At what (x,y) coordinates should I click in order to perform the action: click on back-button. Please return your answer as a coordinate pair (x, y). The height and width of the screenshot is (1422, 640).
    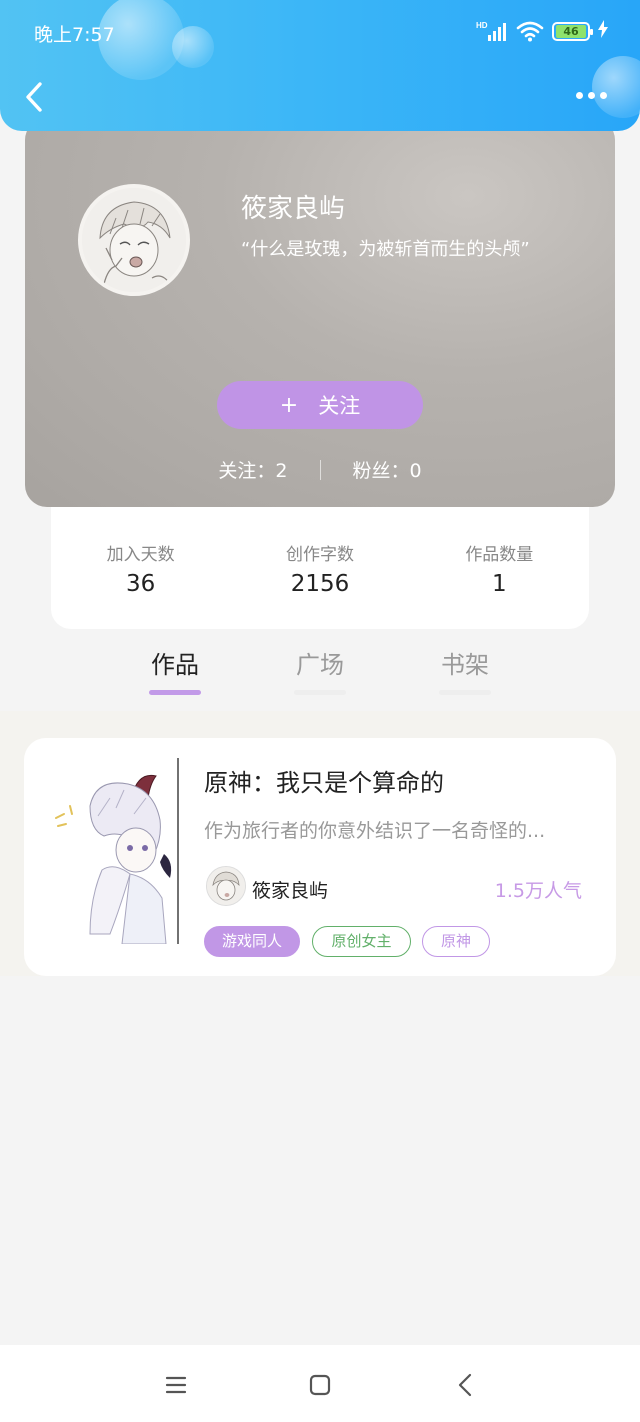
    Looking at the image, I should click on (37, 97).